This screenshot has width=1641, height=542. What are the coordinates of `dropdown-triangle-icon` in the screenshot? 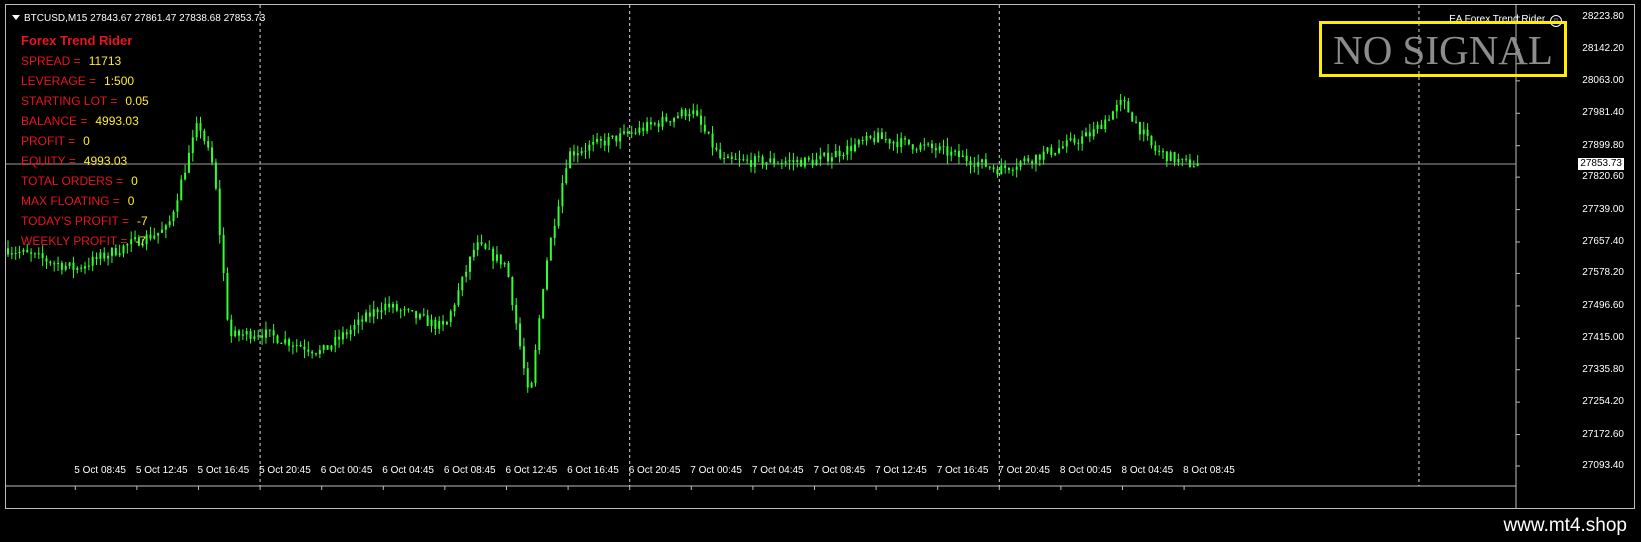 It's located at (16, 17).